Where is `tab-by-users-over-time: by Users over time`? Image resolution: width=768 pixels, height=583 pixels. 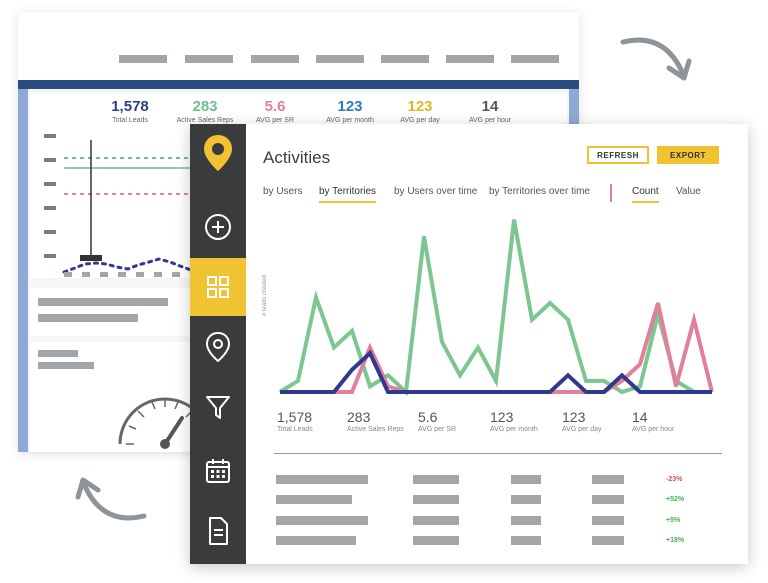
tab-by-users-over-time: by Users over time is located at coordinates (435, 191).